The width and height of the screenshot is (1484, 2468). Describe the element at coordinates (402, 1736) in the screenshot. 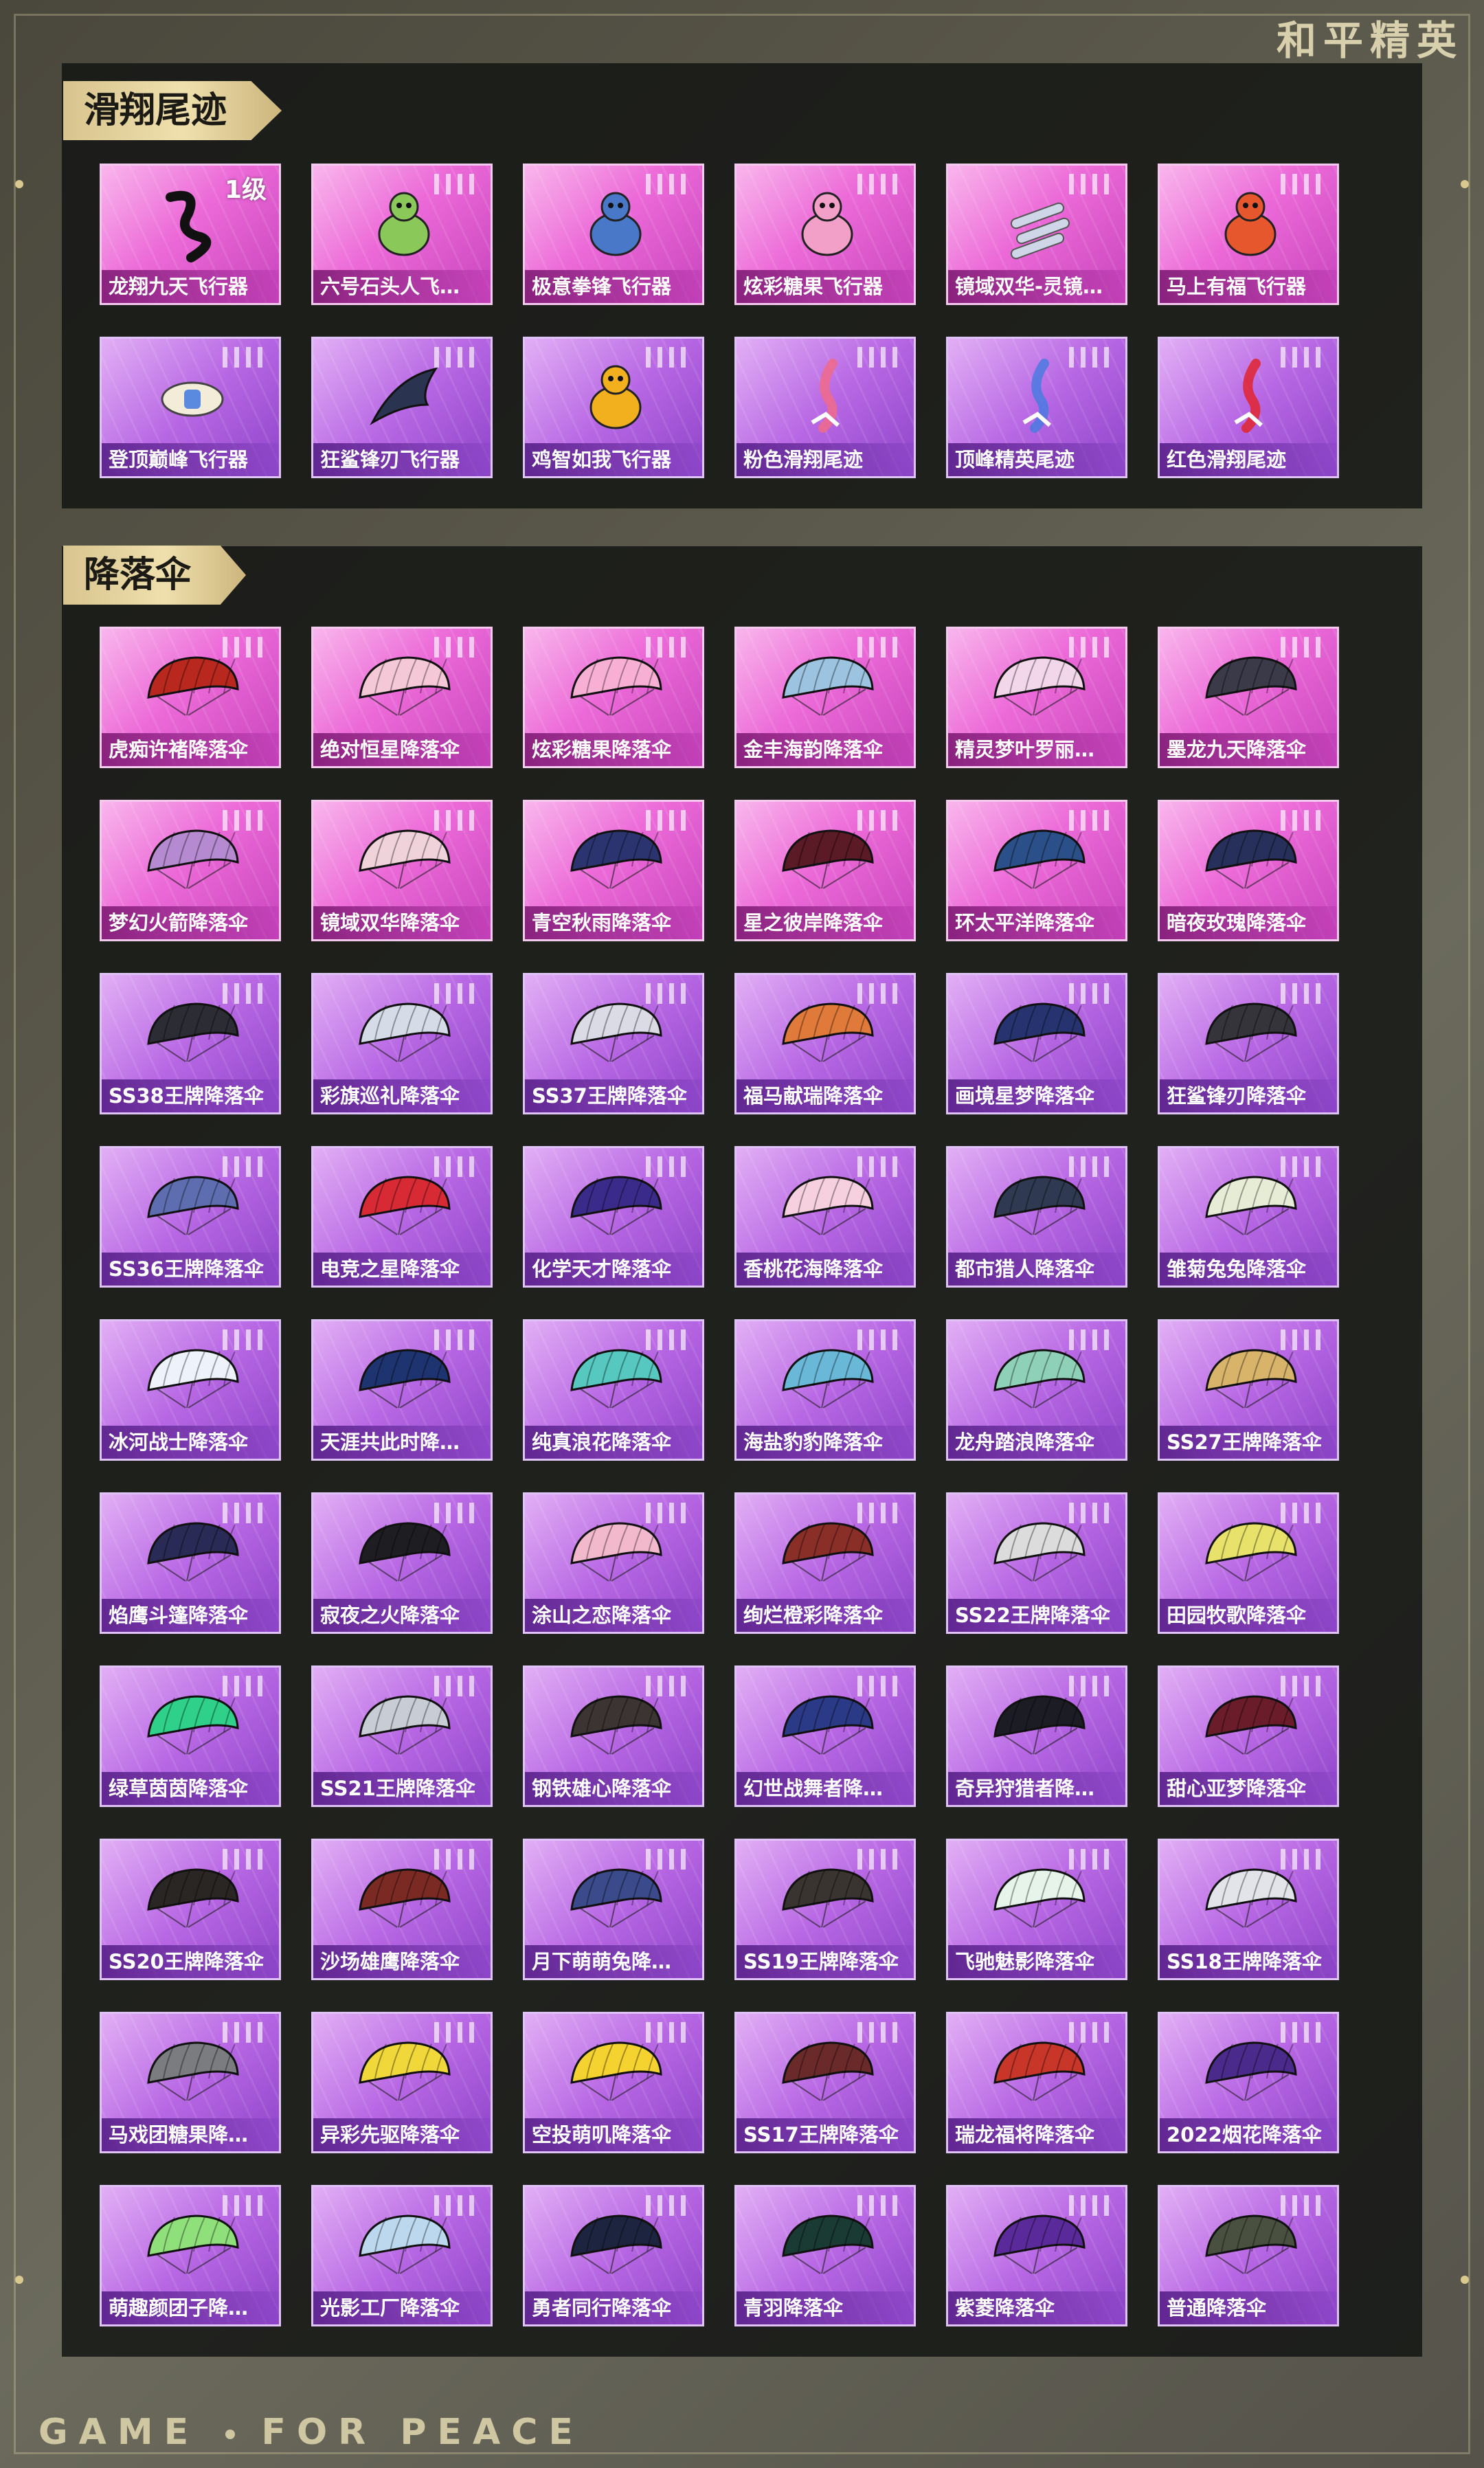

I see `parachute-item-card: SS21王牌降落伞` at that location.